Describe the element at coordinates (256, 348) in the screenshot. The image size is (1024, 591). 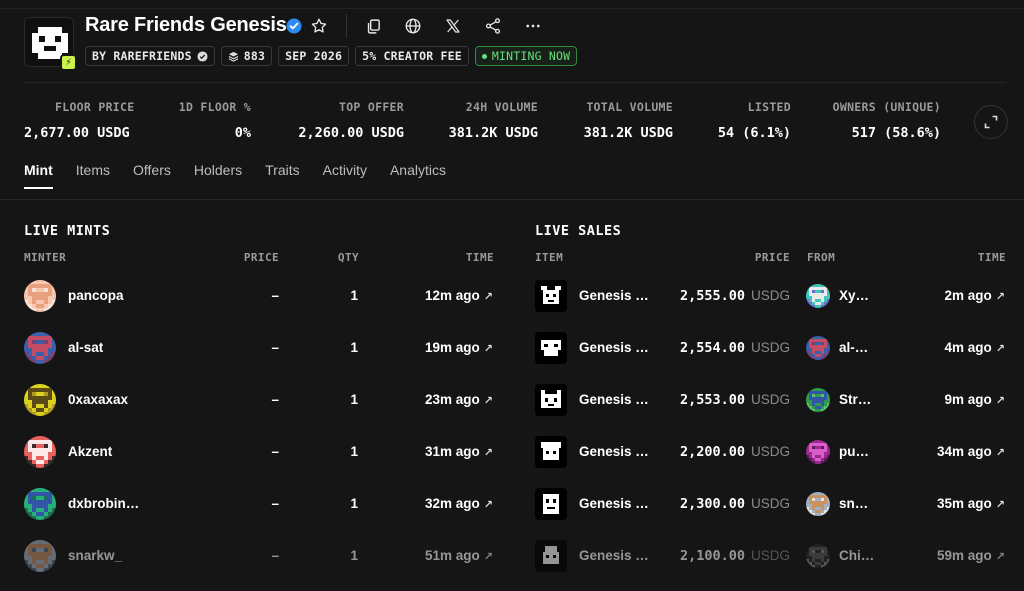
I see `mint-row: al-sat – 1 19m ago ↗` at that location.